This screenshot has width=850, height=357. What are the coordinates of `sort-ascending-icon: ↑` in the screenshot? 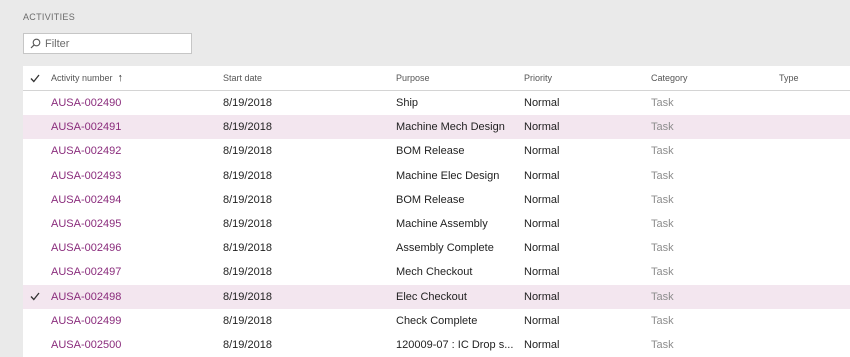 It's located at (120, 78).